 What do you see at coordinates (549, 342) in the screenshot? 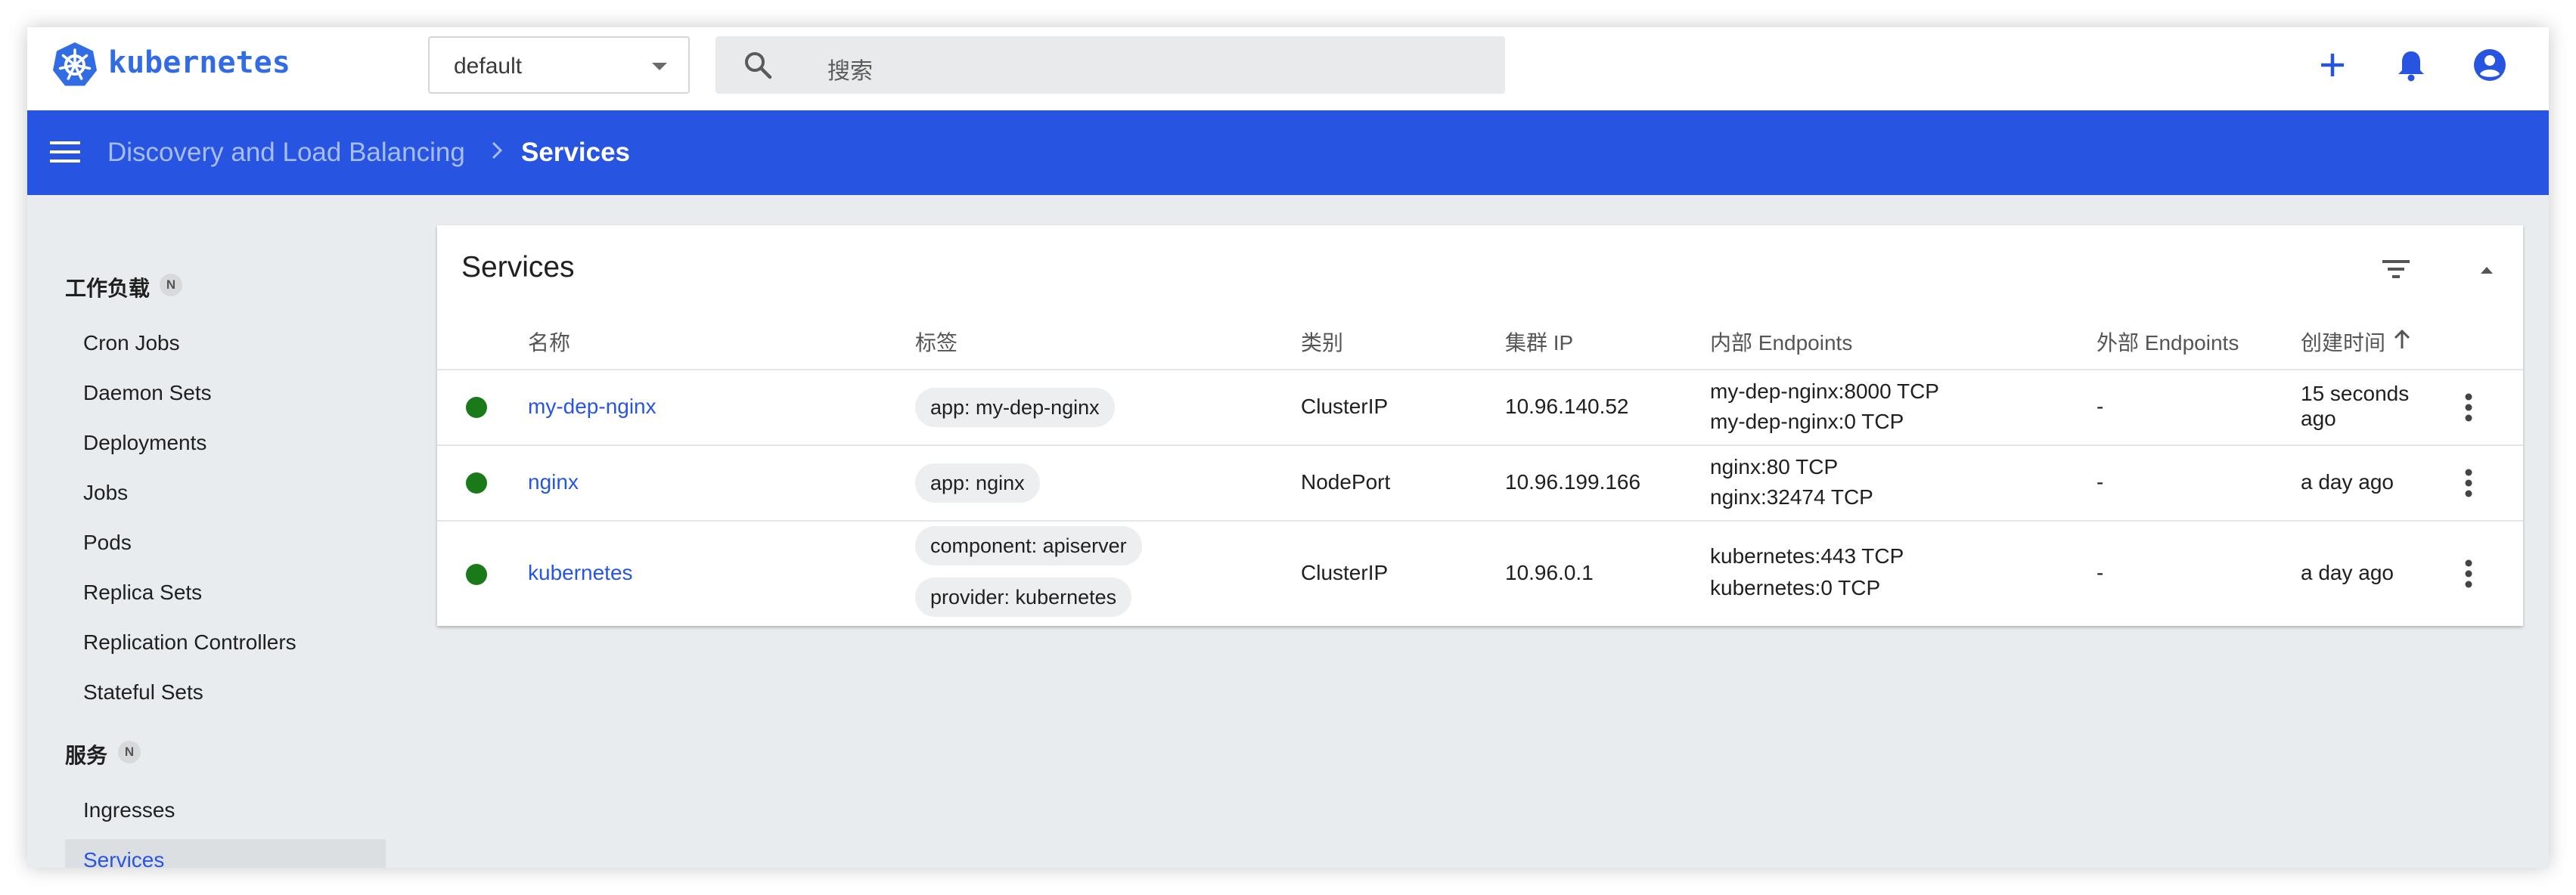
I see `column-header-name: 名称` at bounding box center [549, 342].